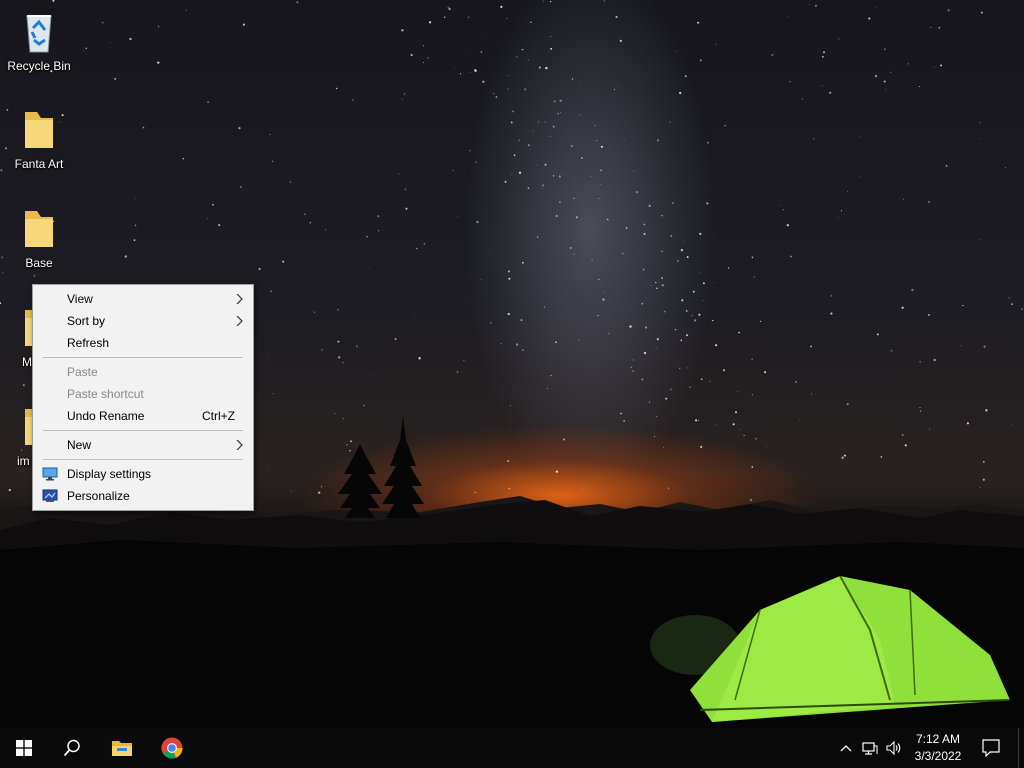  Describe the element at coordinates (938, 756) in the screenshot. I see `clock-date: 3/3/2022` at that location.